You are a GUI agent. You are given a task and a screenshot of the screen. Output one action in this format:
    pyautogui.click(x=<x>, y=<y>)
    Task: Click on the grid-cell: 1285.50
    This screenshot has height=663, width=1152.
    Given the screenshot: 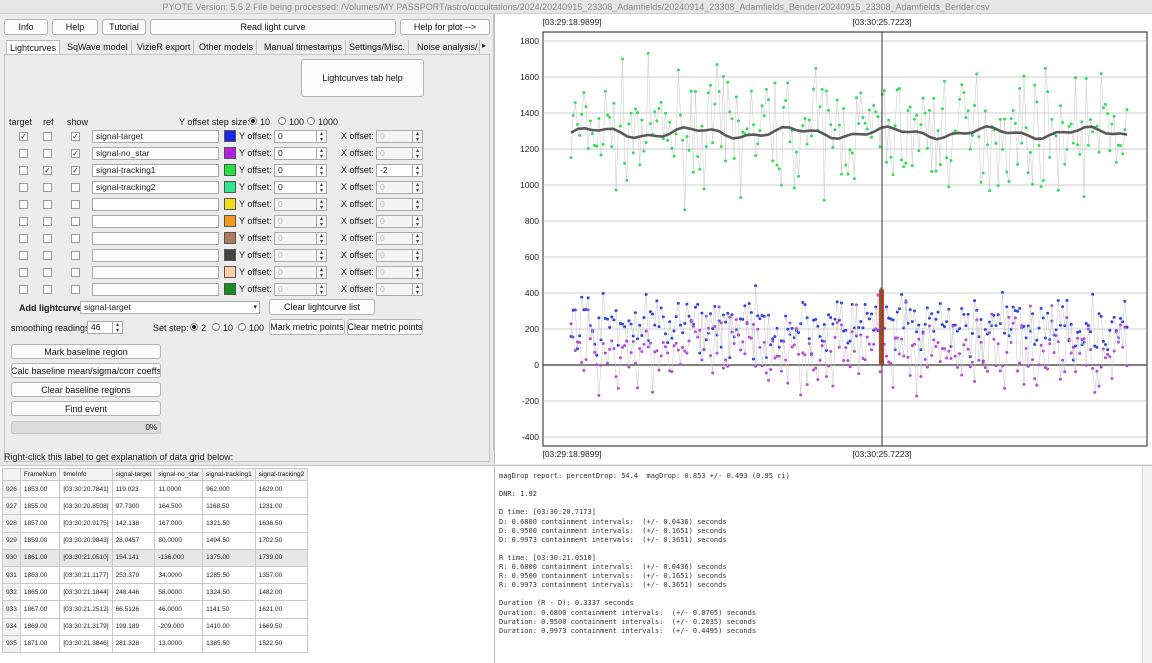 What is the action you would take?
    pyautogui.click(x=229, y=575)
    